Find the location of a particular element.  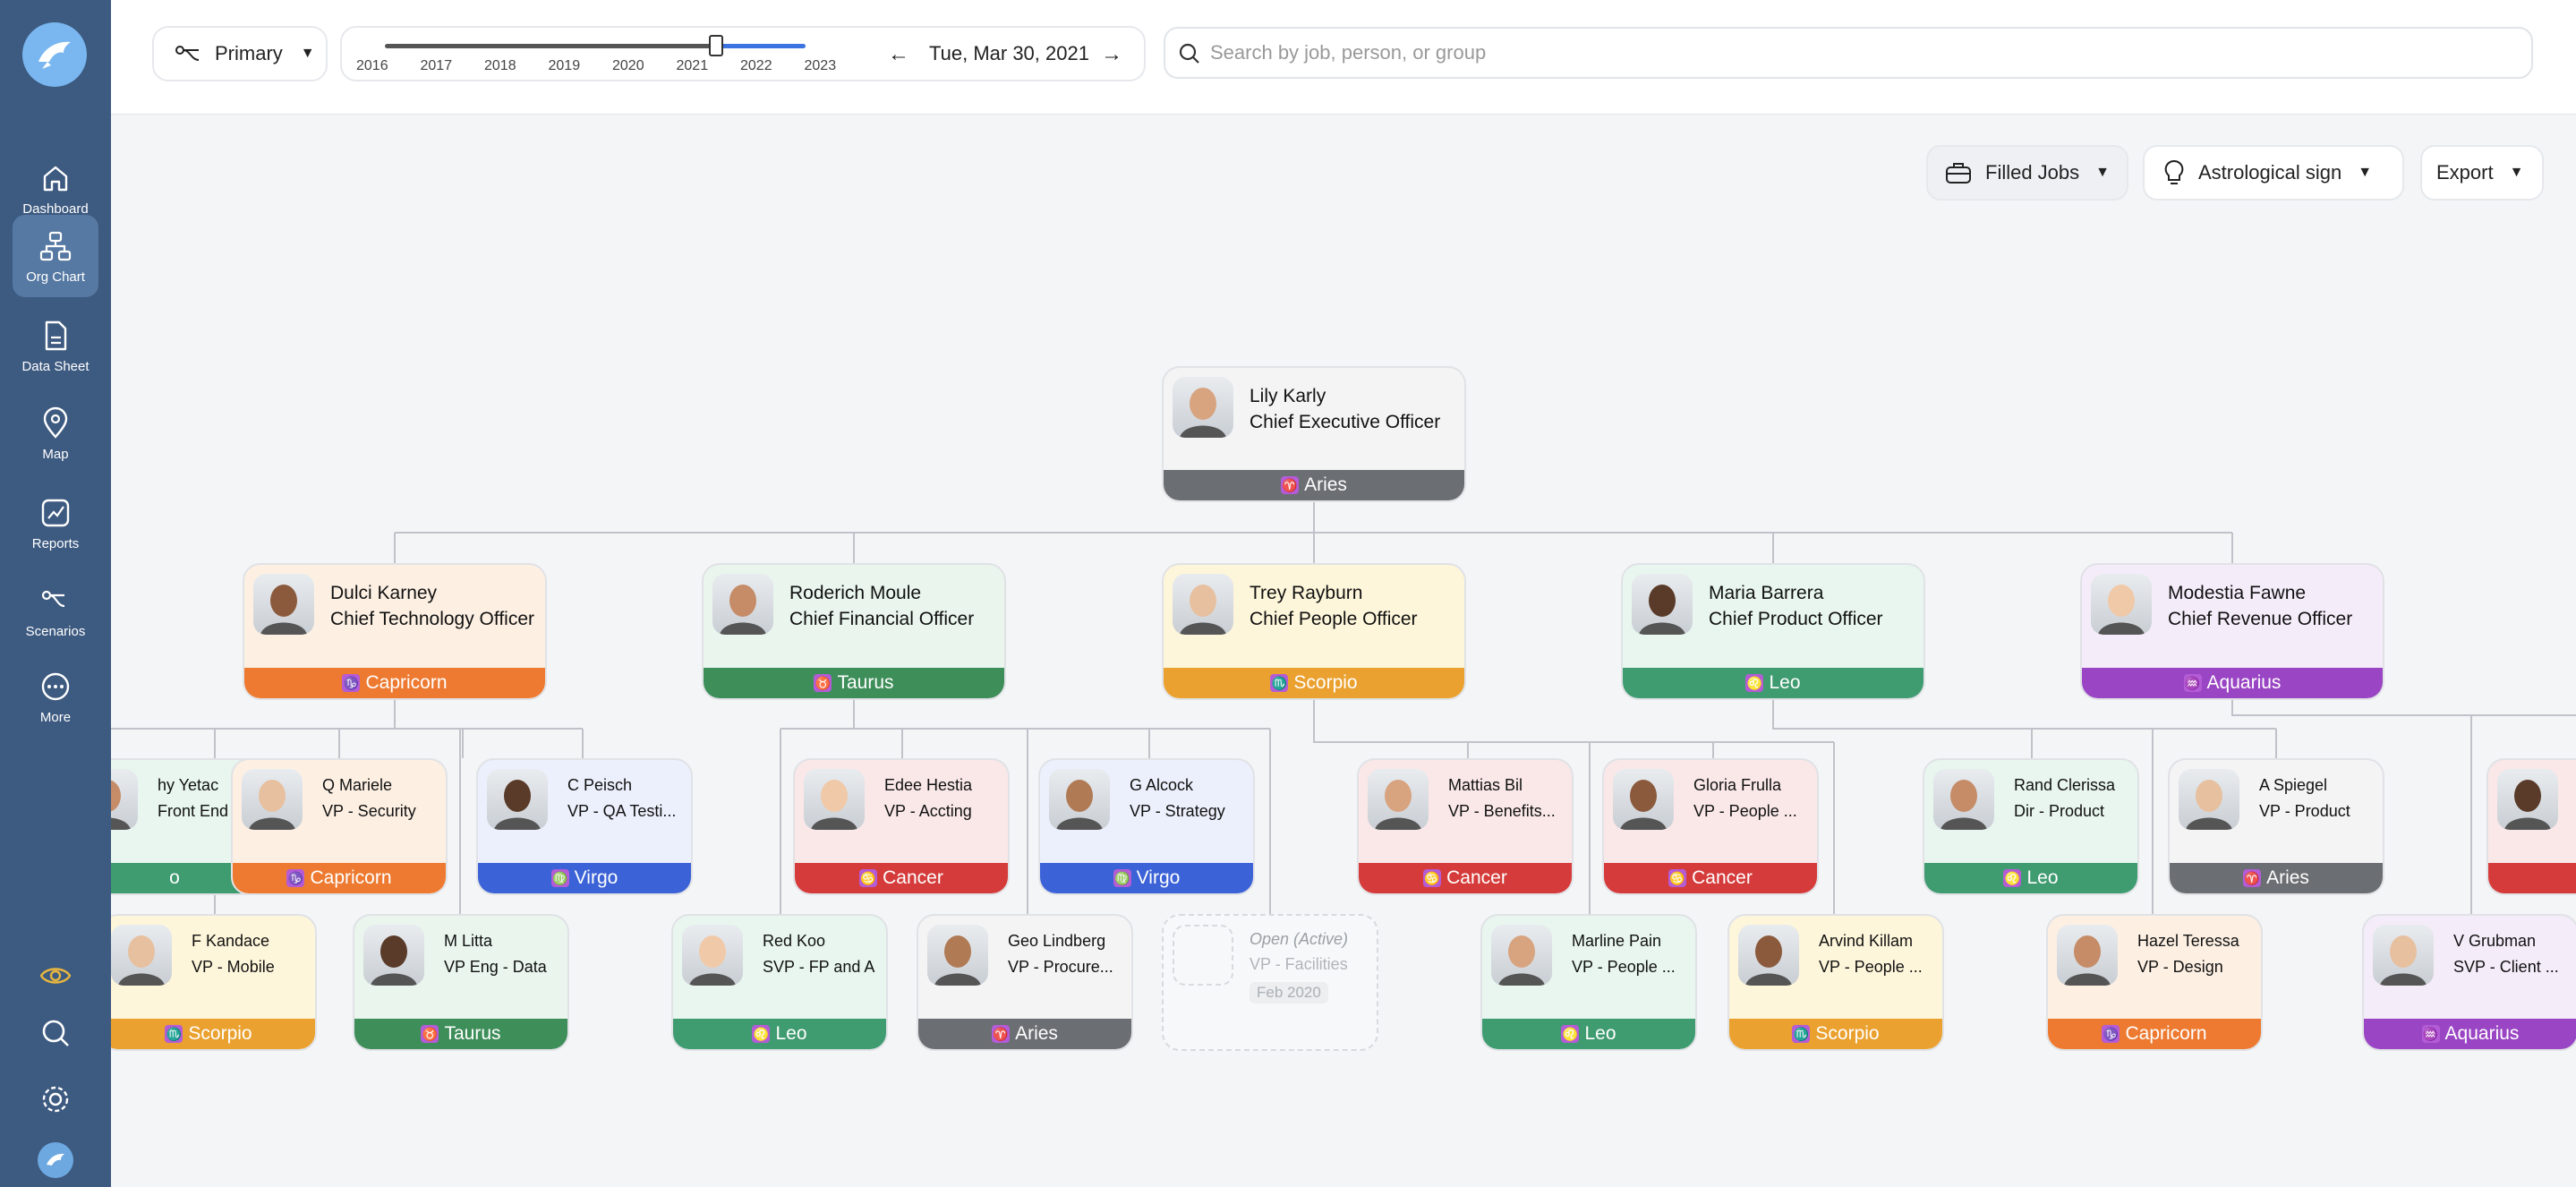

nav-more: More is located at coordinates (55, 696).